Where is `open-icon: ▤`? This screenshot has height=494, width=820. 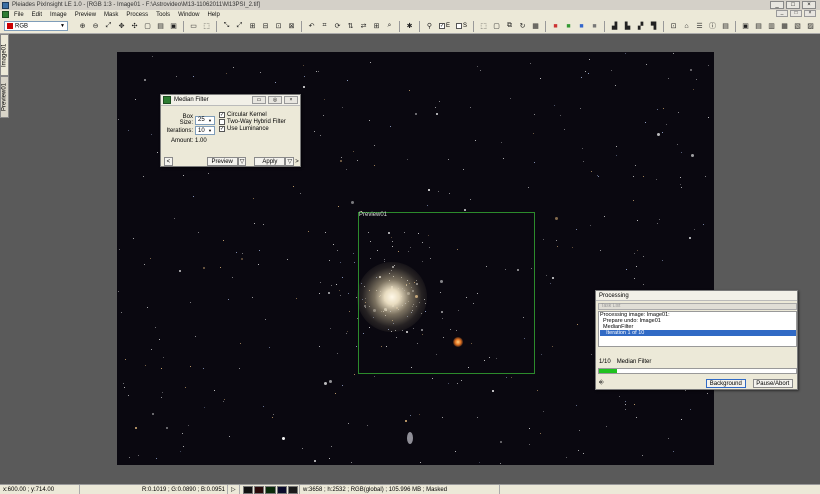
open-icon: ▤ is located at coordinates (160, 26).